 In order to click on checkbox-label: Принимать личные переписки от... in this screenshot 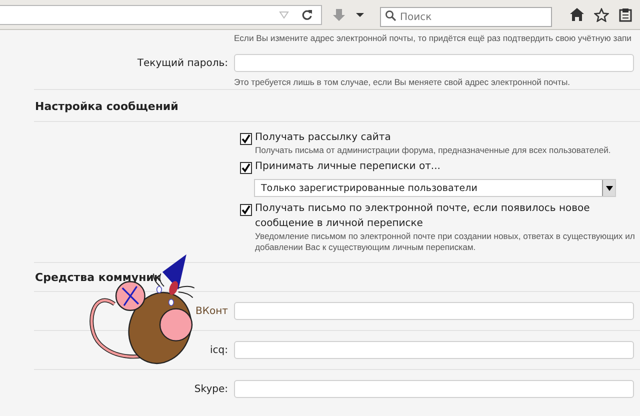, I will do `click(447, 166)`.